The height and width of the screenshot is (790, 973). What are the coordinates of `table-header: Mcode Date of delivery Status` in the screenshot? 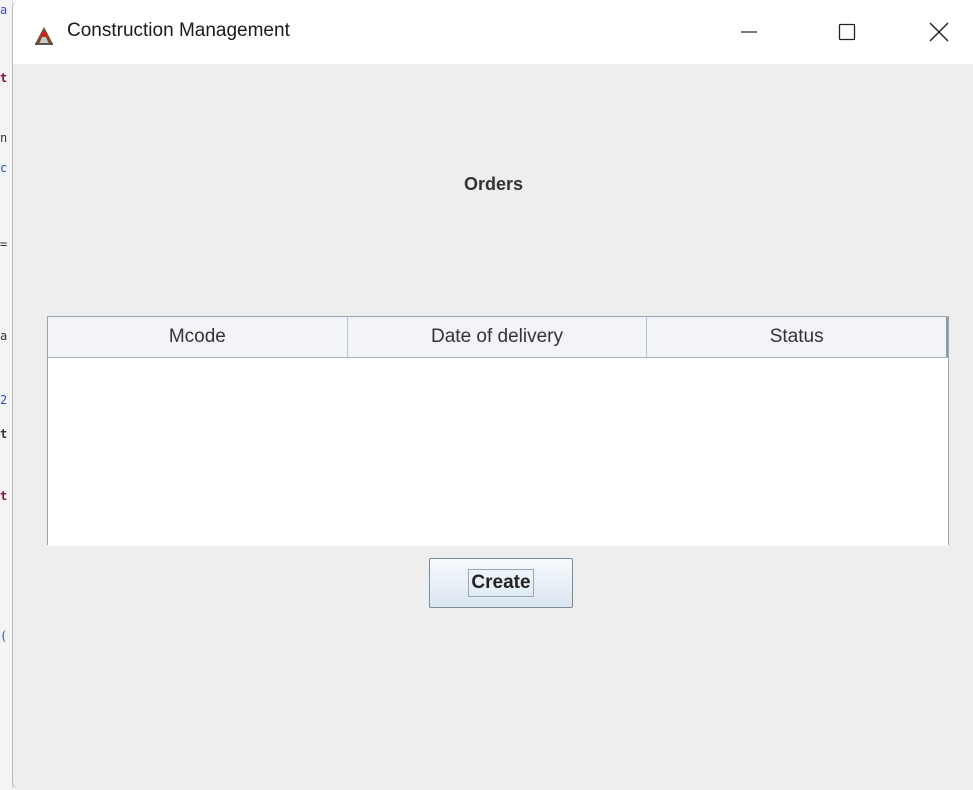 It's located at (498, 337).